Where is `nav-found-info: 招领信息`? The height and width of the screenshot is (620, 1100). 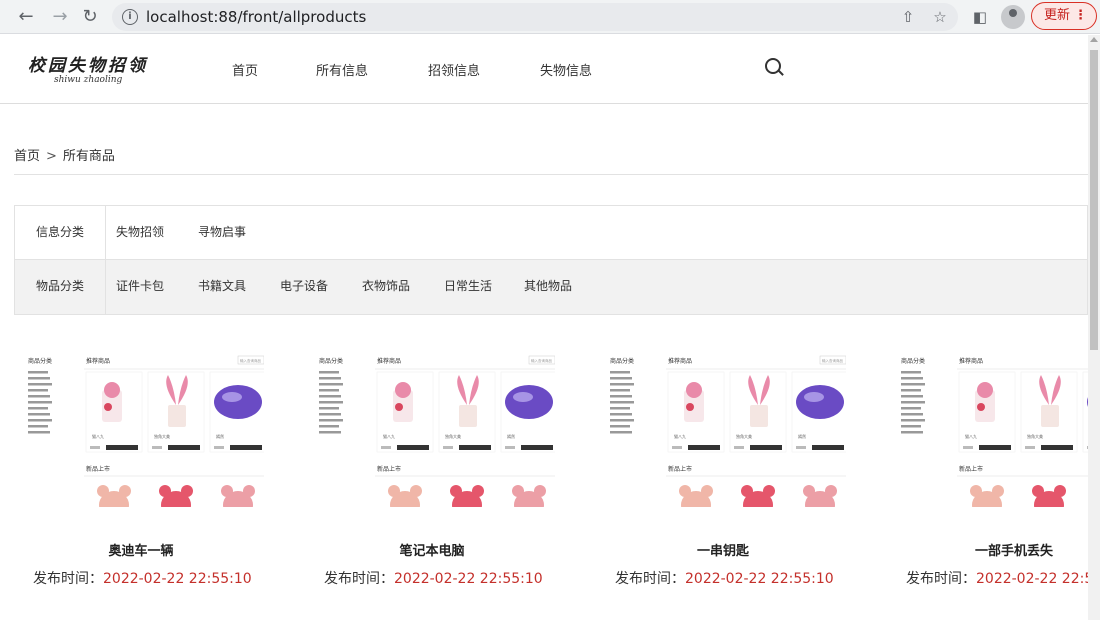 nav-found-info: 招领信息 is located at coordinates (454, 69).